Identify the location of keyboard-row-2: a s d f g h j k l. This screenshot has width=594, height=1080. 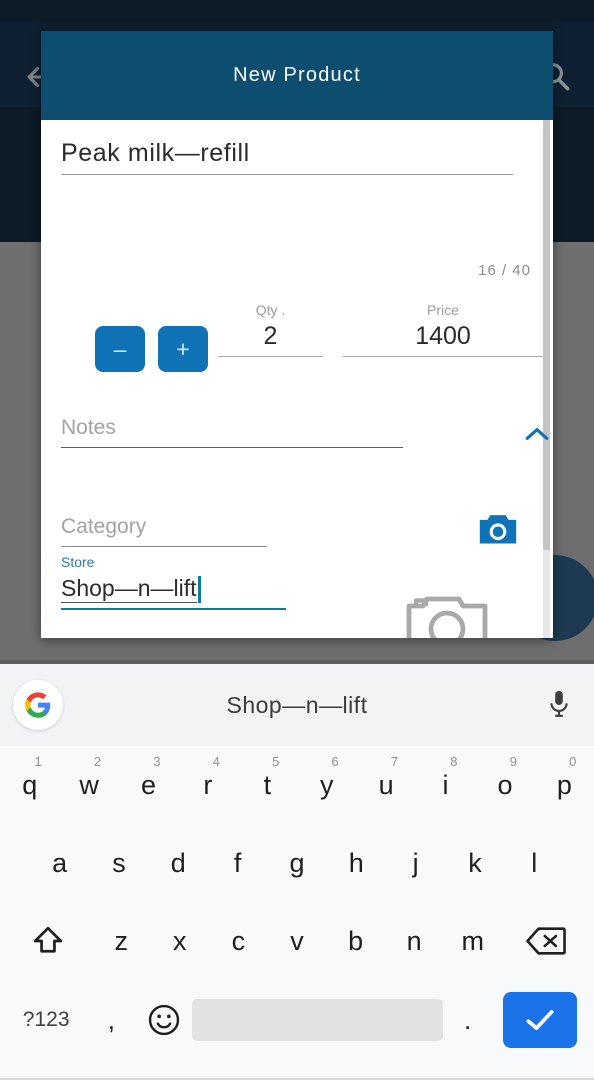
(297, 863).